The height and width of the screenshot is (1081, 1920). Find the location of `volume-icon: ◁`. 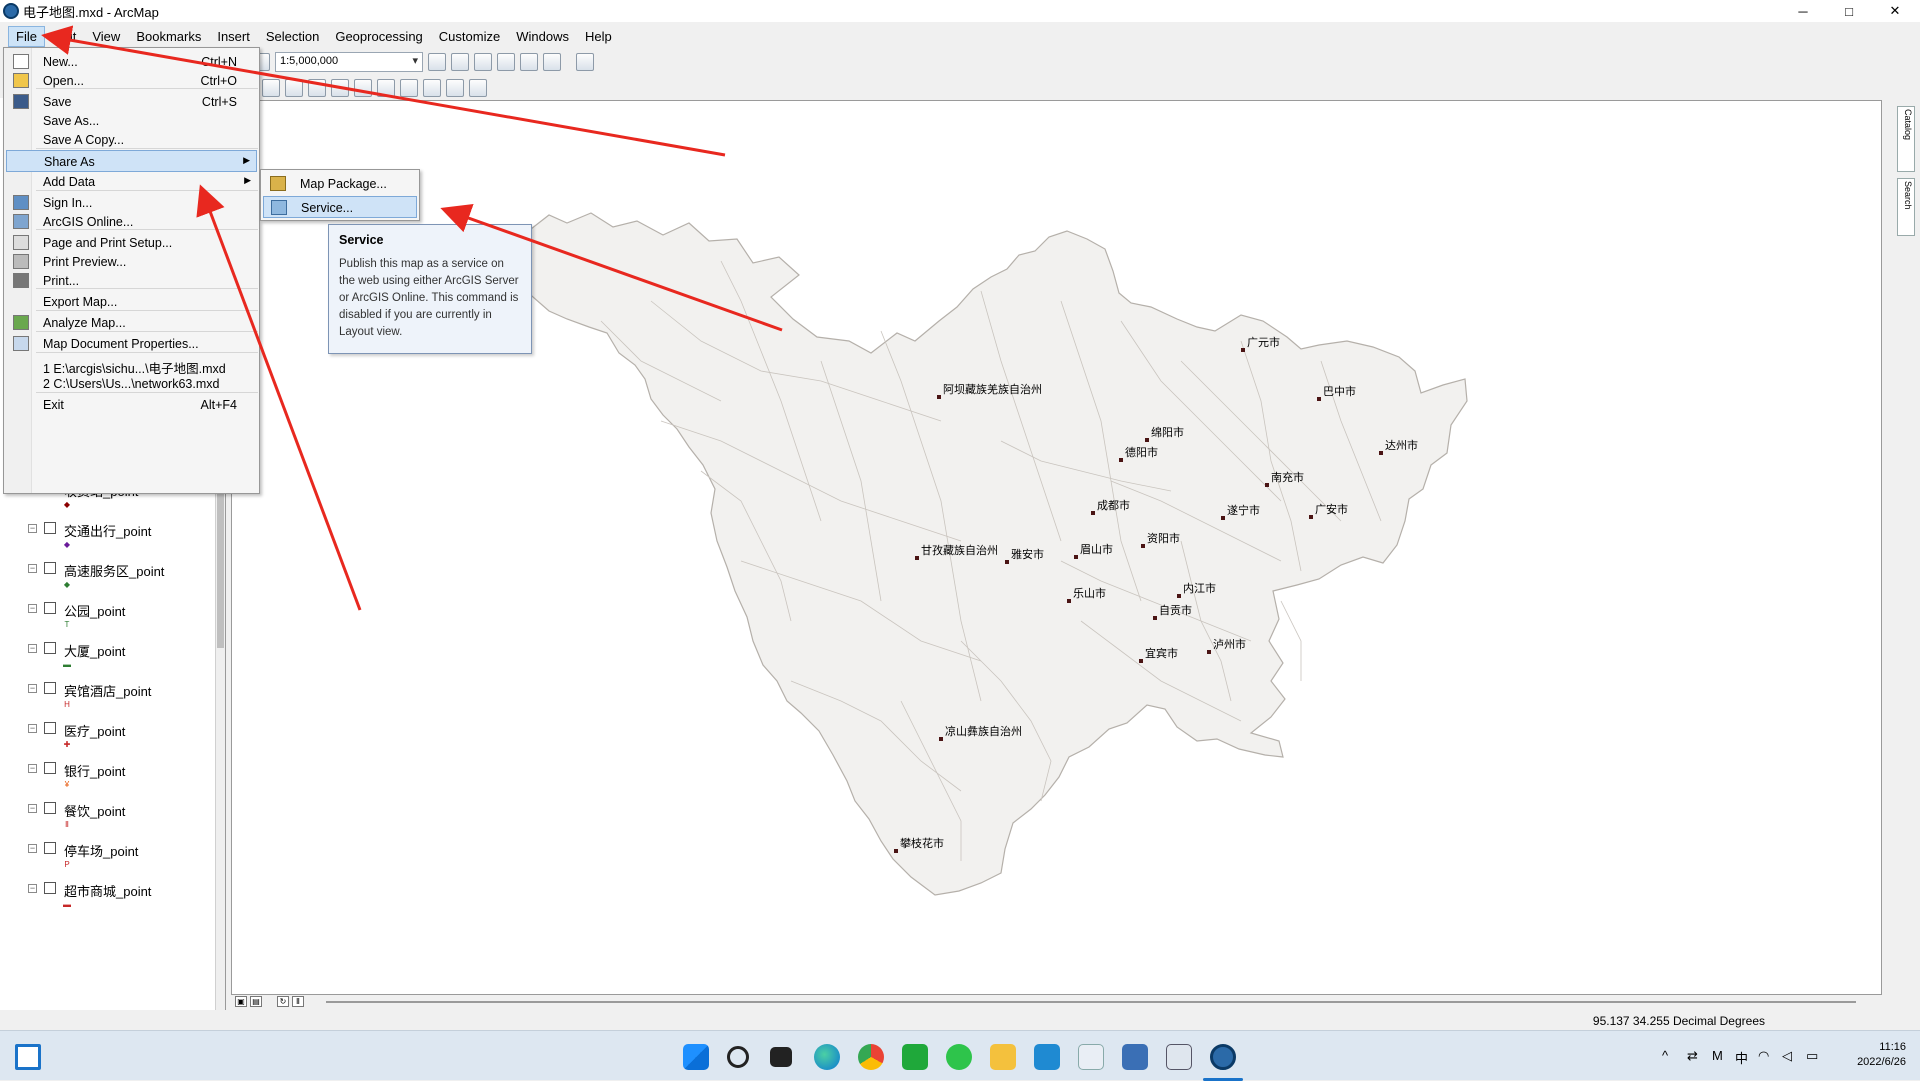

volume-icon: ◁ is located at coordinates (1787, 1056).